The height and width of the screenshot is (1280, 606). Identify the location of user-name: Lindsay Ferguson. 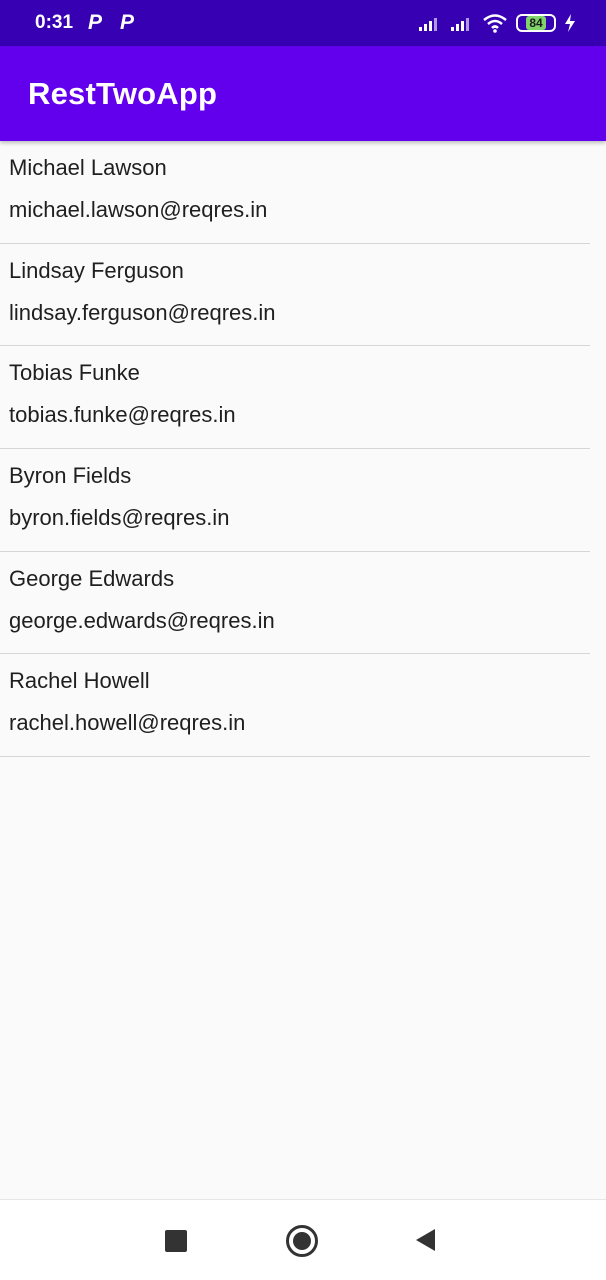
(96, 270).